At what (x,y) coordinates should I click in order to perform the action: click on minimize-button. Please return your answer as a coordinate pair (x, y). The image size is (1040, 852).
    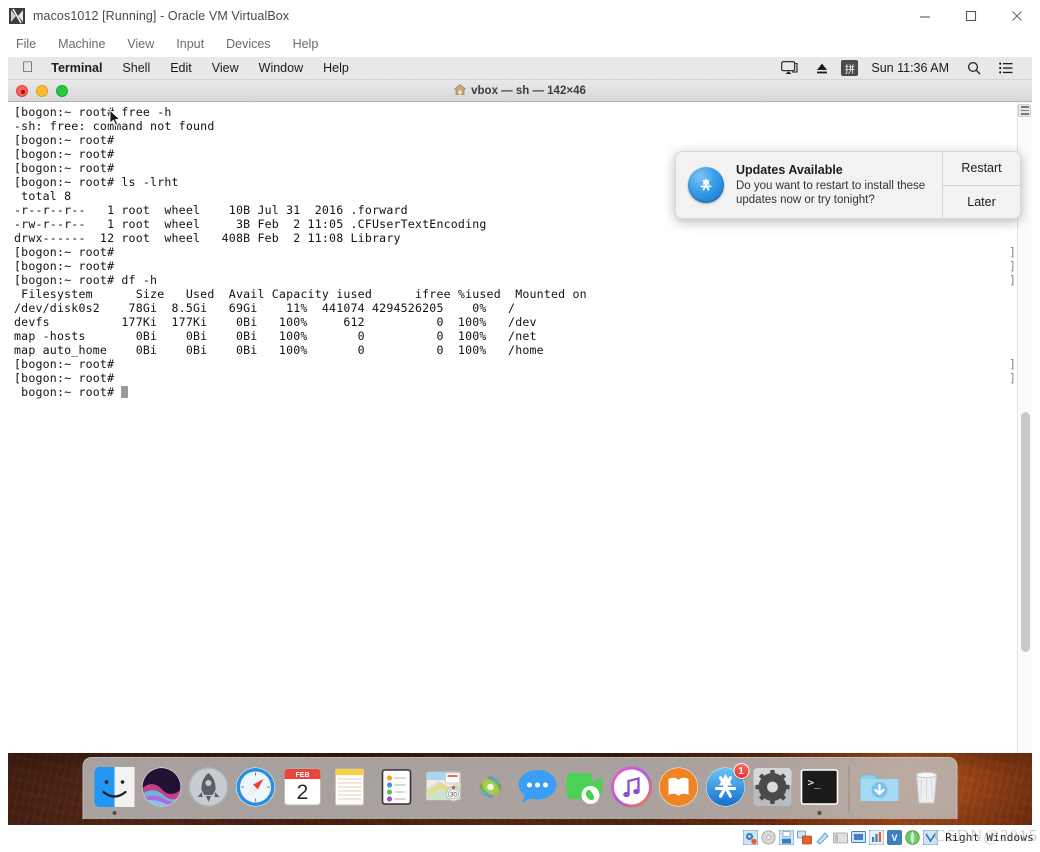
    Looking at the image, I should click on (925, 15).